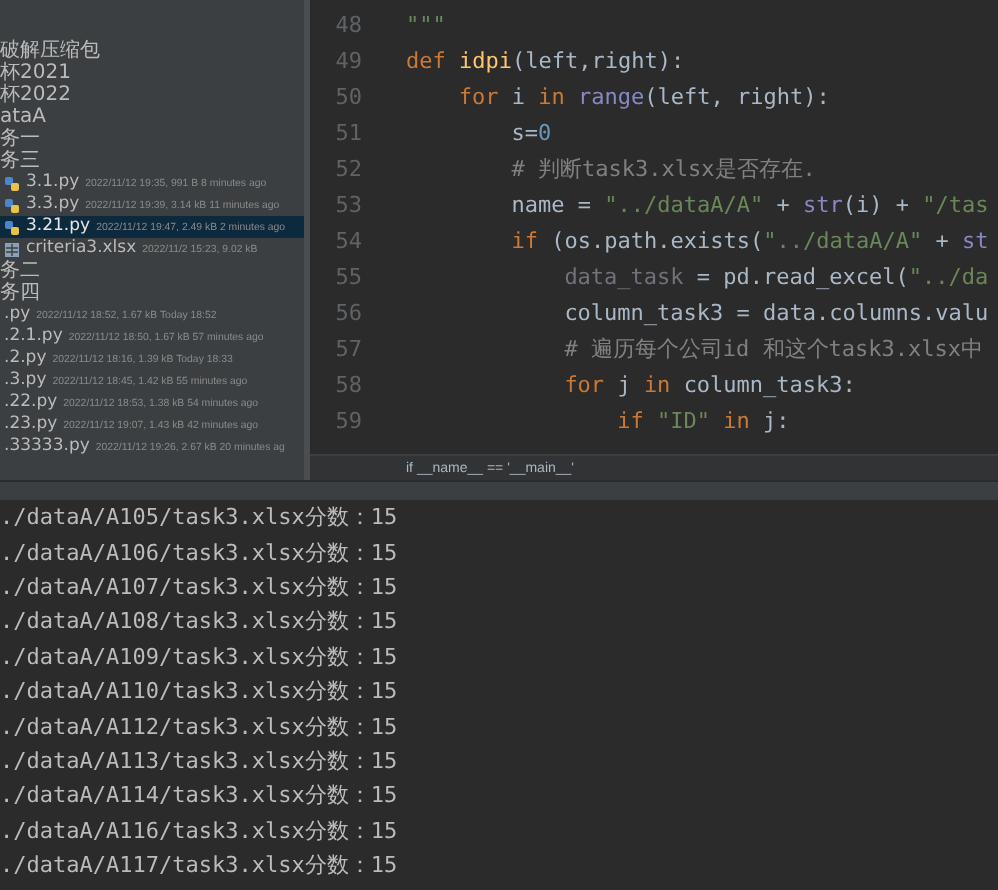 This screenshot has height=890, width=998. What do you see at coordinates (35, 95) in the screenshot?
I see `file-name: 杯2022` at bounding box center [35, 95].